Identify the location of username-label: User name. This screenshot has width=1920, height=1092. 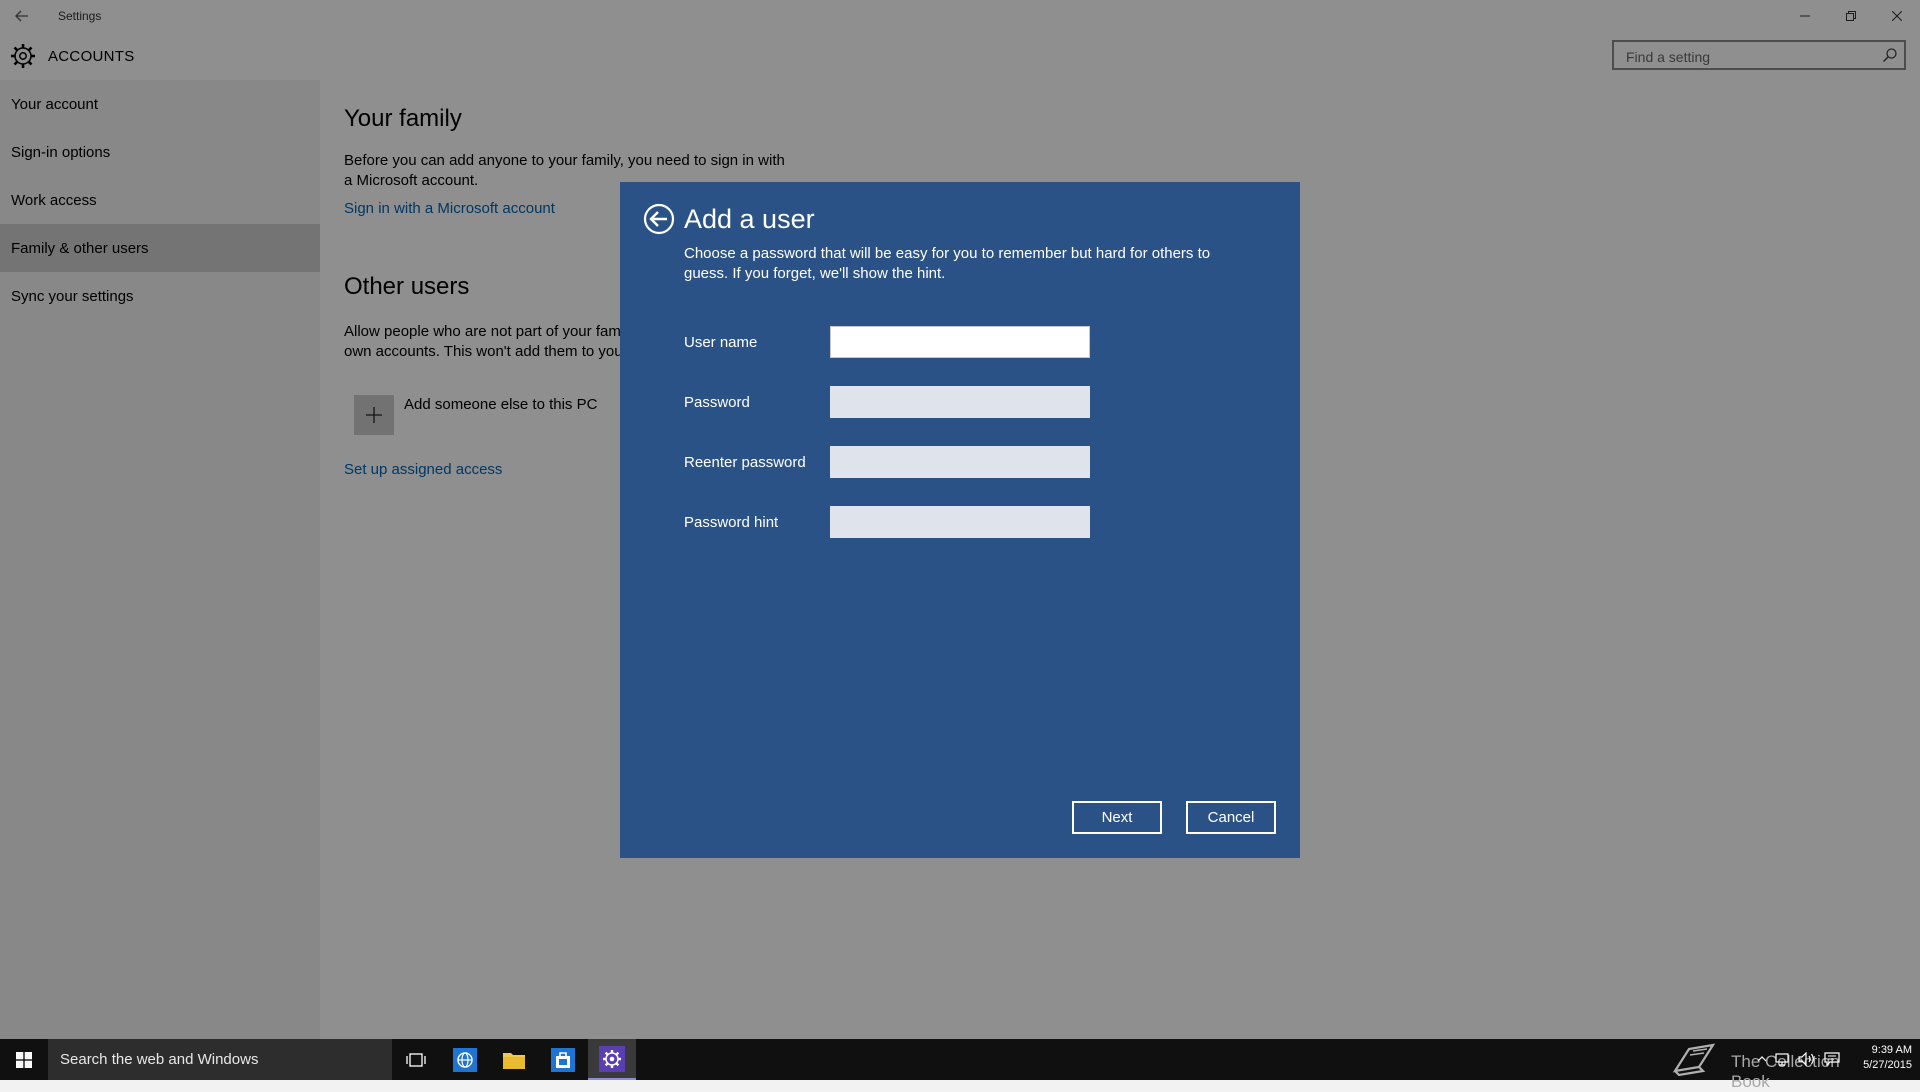
(721, 342).